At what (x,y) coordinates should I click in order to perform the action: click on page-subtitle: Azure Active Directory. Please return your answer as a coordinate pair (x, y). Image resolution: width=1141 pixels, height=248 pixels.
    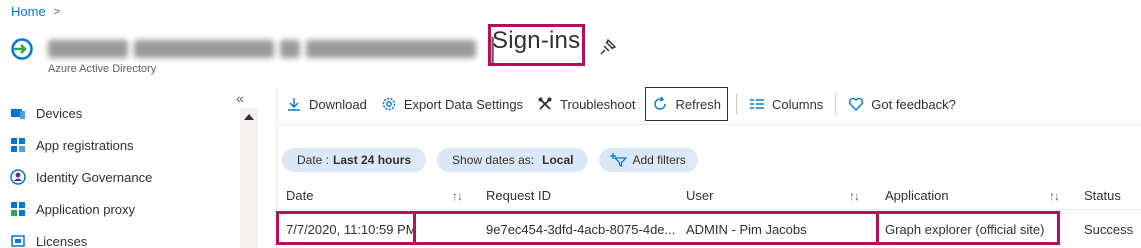
    Looking at the image, I should click on (102, 69).